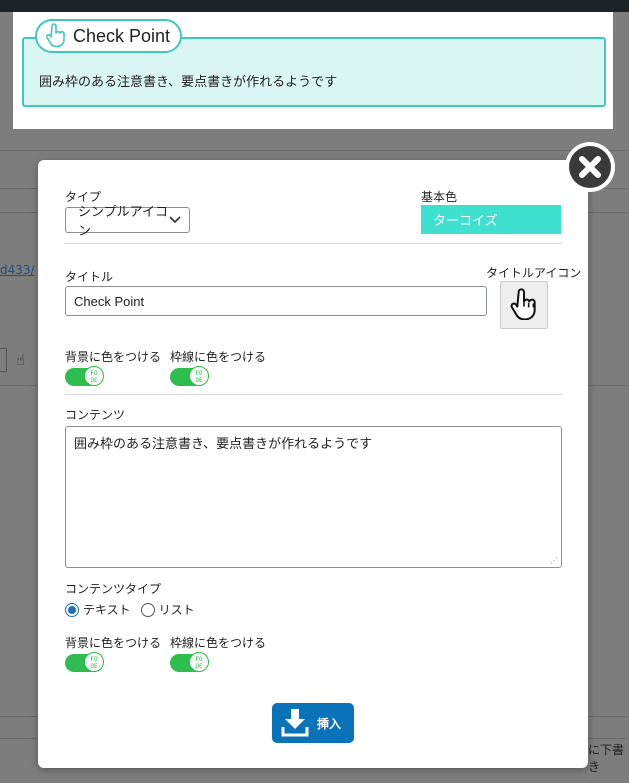 Image resolution: width=629 pixels, height=783 pixels. I want to click on close-icon, so click(590, 167).